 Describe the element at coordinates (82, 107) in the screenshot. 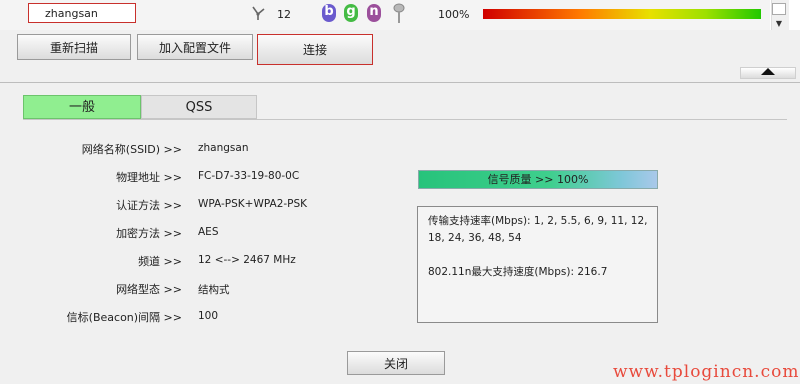

I see `tab-general: 一般` at that location.